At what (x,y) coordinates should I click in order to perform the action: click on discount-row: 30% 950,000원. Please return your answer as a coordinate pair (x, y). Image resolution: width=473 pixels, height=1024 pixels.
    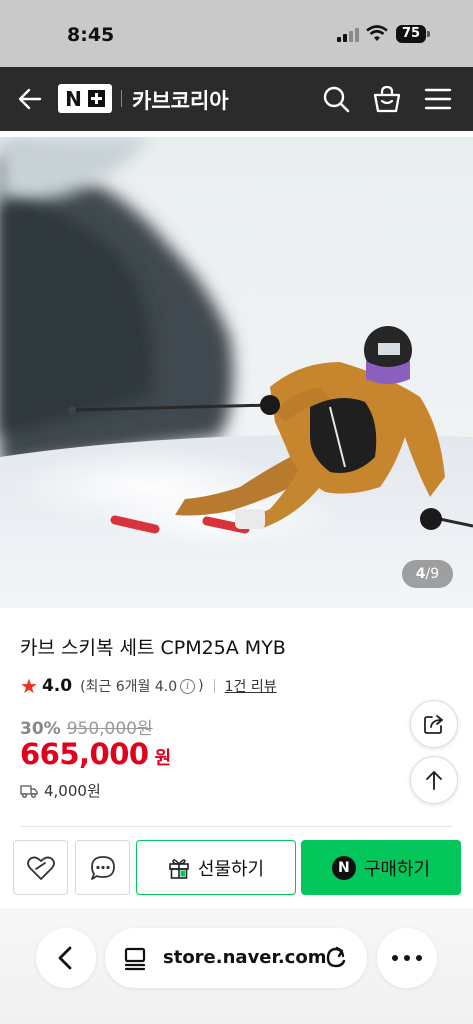
    Looking at the image, I should click on (86, 726).